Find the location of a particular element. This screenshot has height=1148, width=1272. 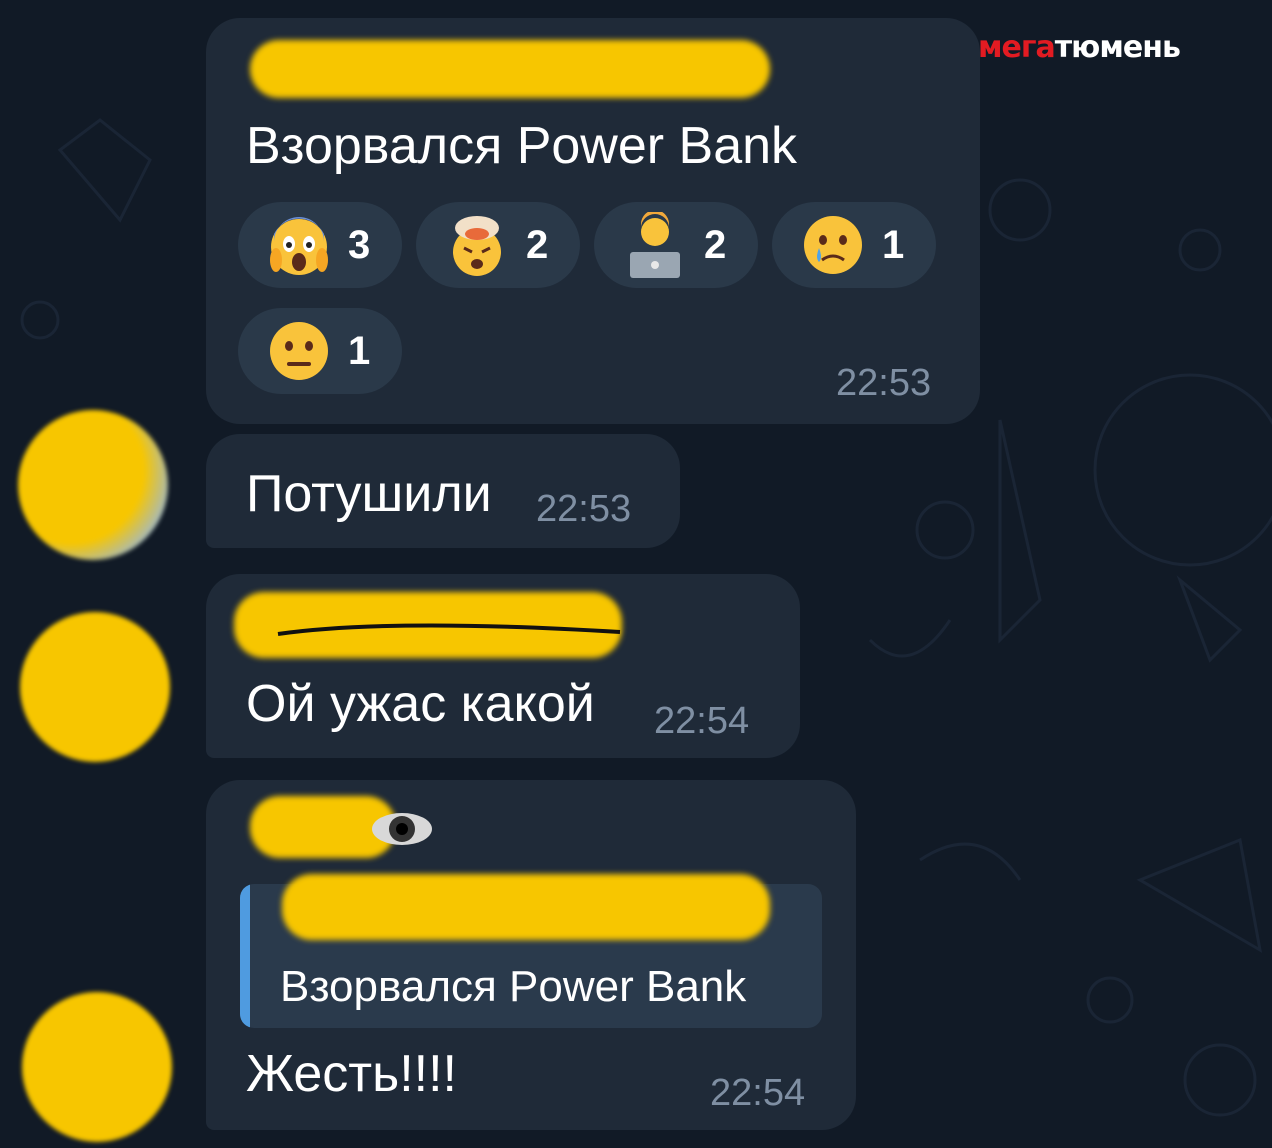

eye-icon is located at coordinates (402, 831).